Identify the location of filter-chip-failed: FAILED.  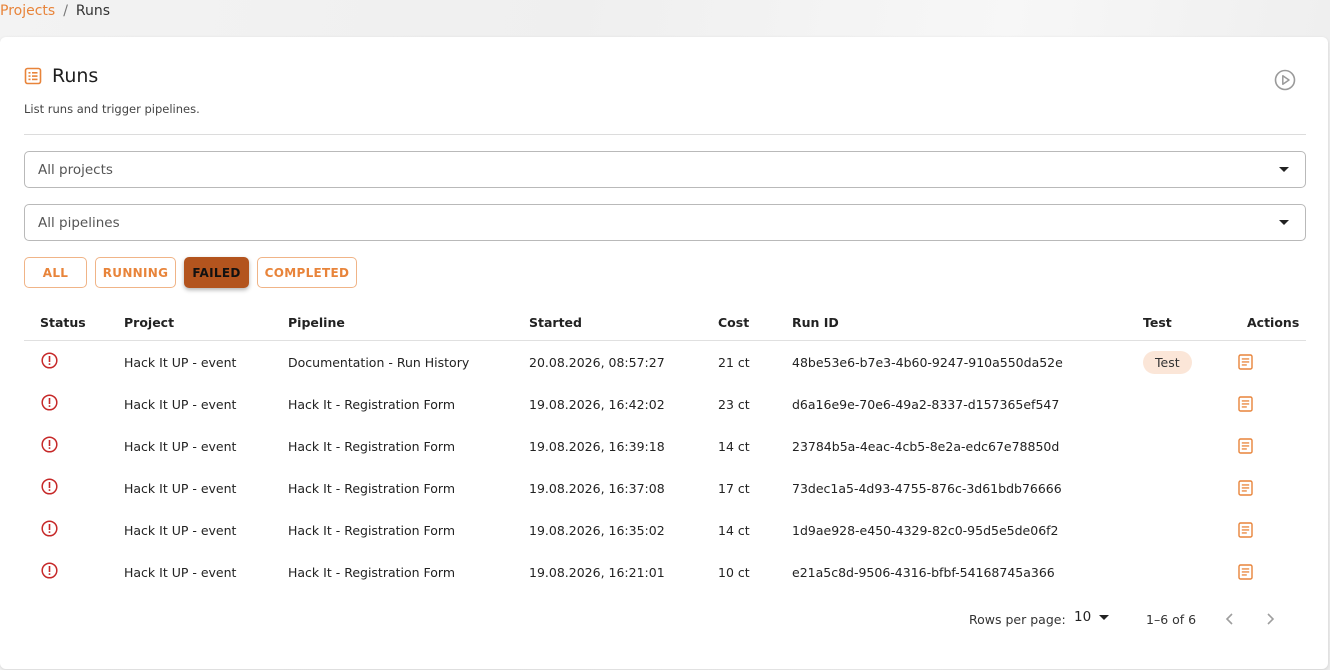
(216, 272).